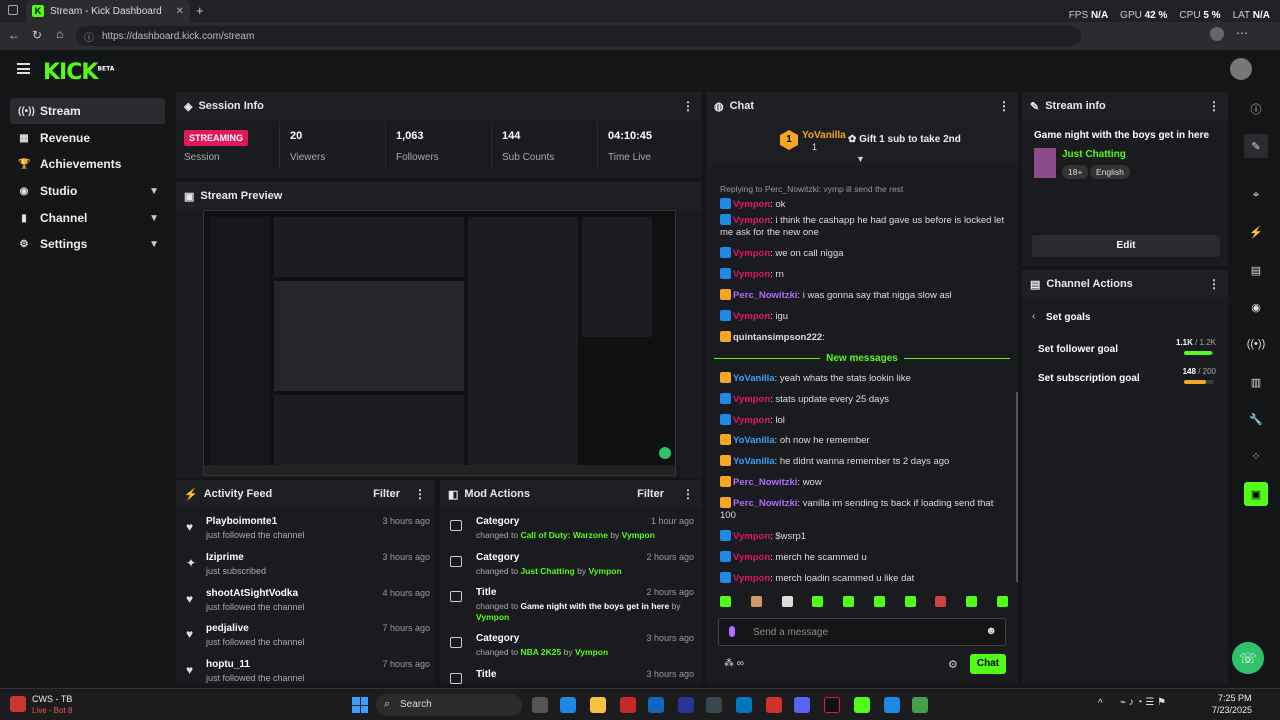 This screenshot has width=1280, height=720. Describe the element at coordinates (1017, 487) in the screenshot. I see `chat-scrollbar` at that location.